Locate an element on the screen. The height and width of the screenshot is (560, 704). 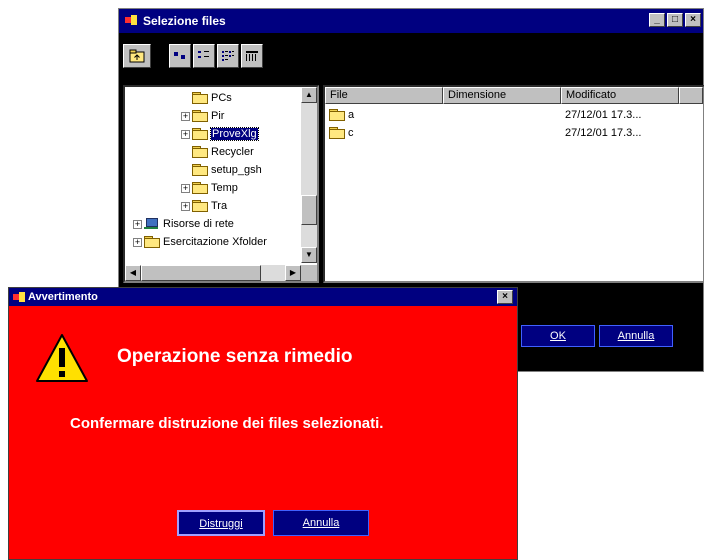
column-header-size: Dimensione is located at coordinates (502, 95).